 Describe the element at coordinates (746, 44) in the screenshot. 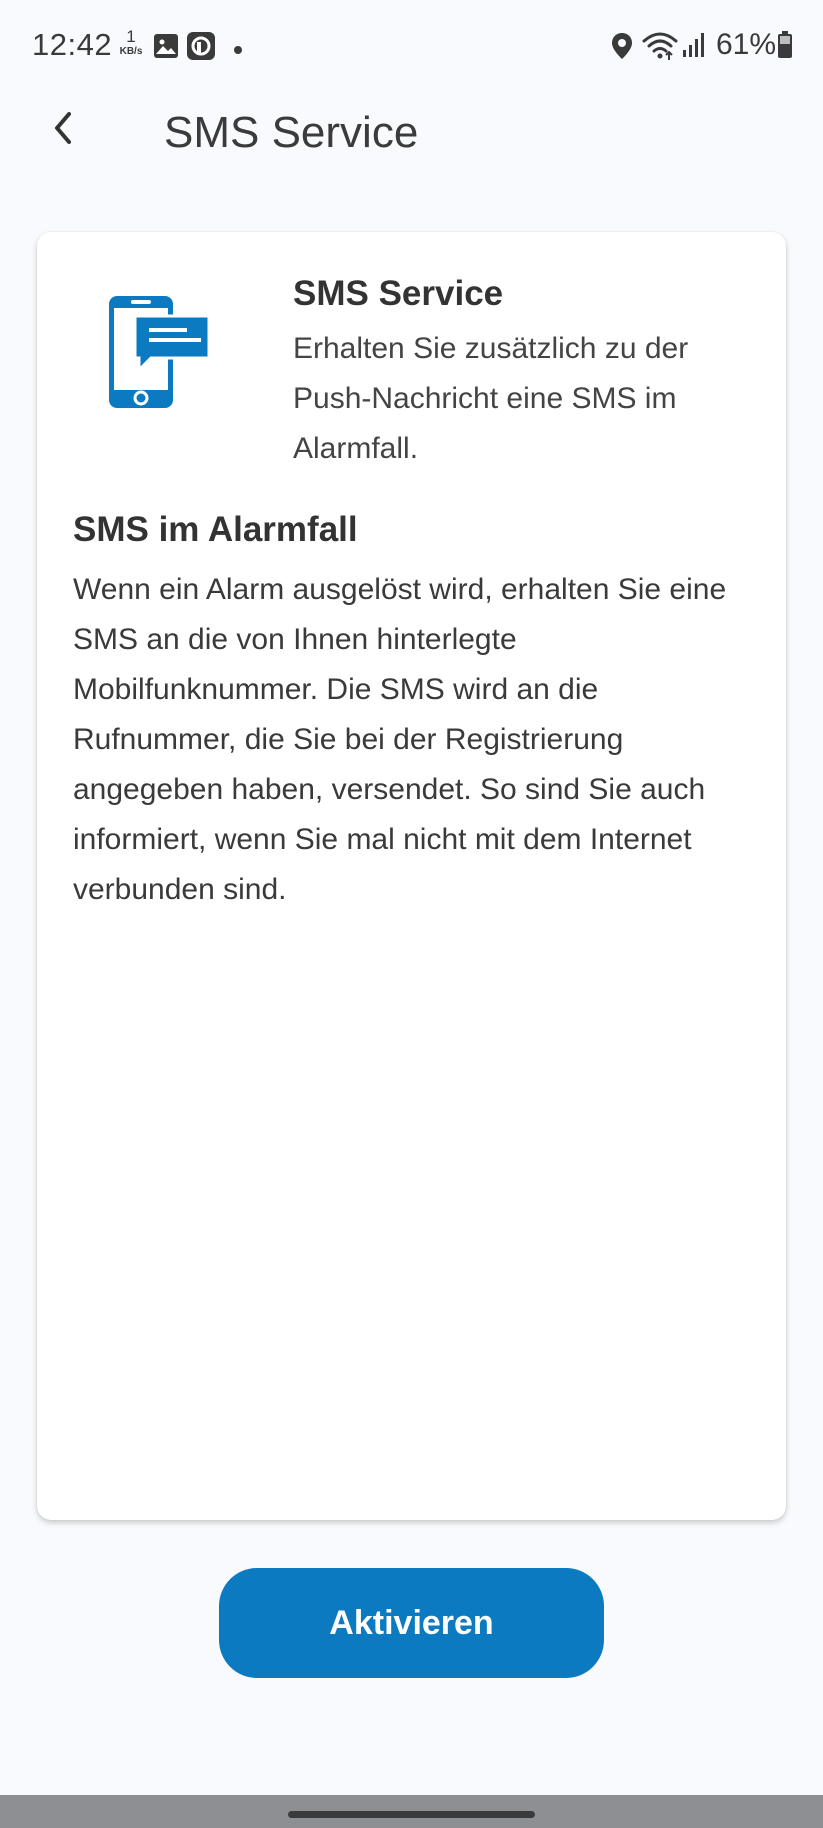

I see `battery-percent: 61%` at that location.